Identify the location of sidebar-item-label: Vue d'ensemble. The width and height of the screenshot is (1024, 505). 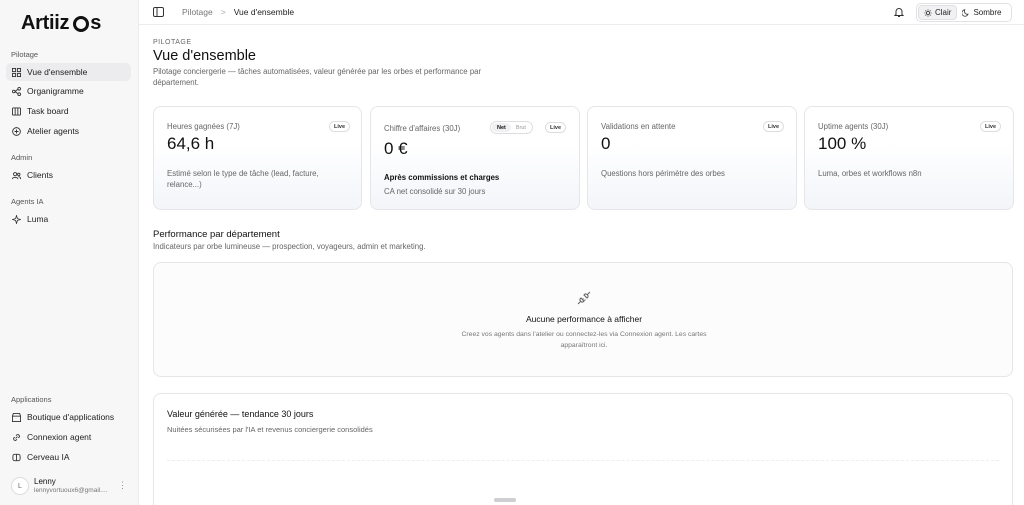
(57, 72).